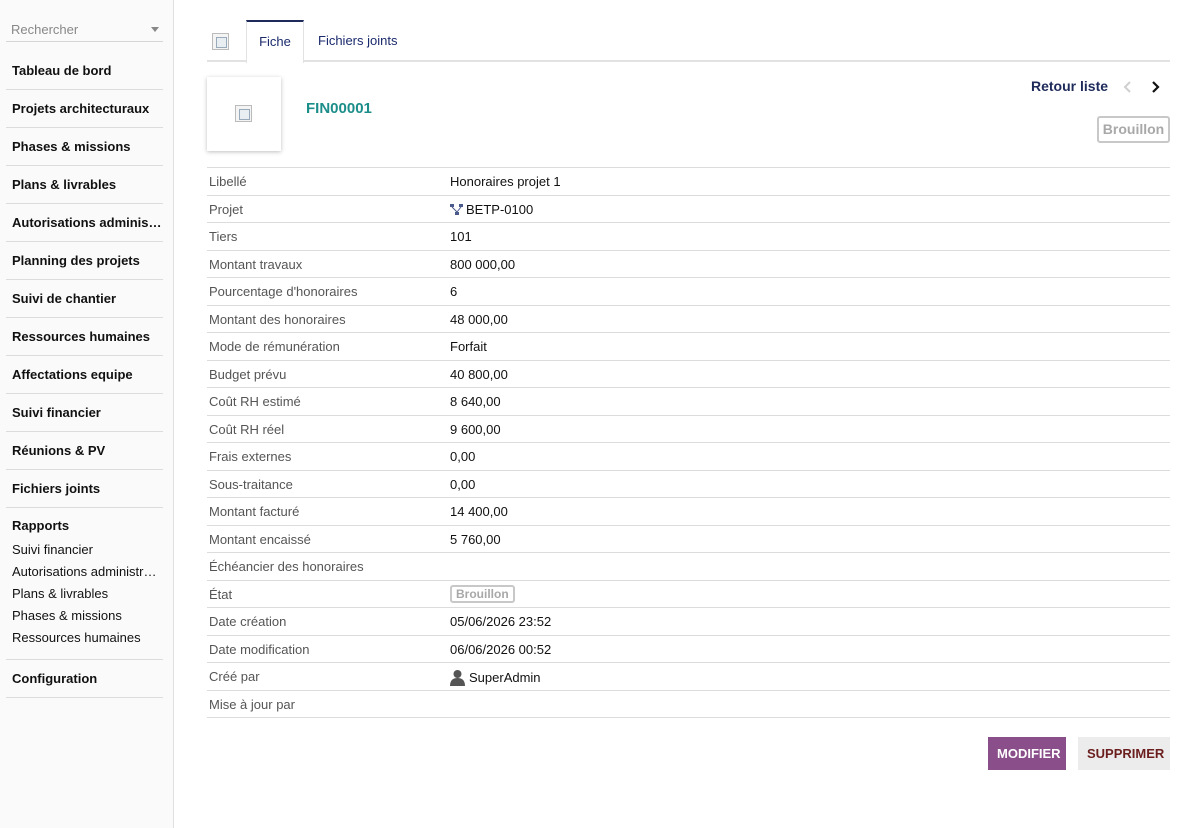 Image resolution: width=1200 pixels, height=828 pixels. What do you see at coordinates (254, 511) in the screenshot?
I see `field-label: Montant facturé` at bounding box center [254, 511].